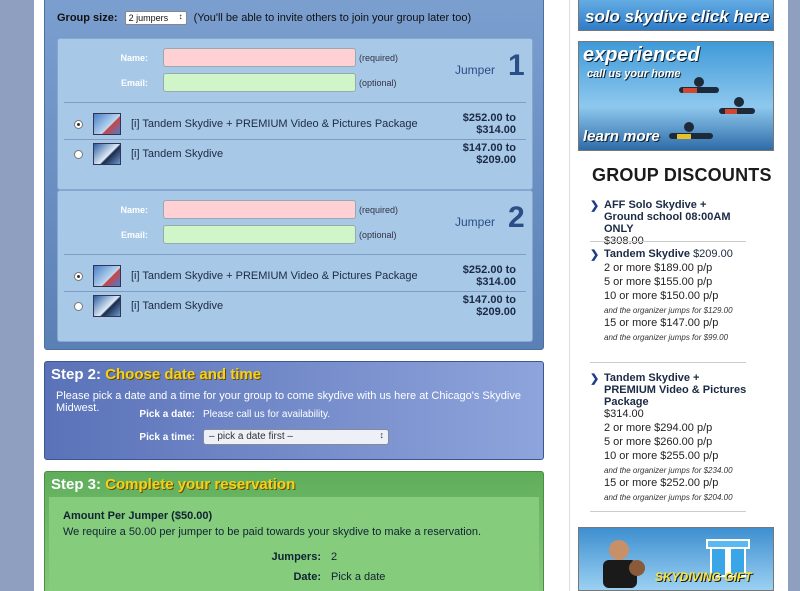 Image resolution: width=800 pixels, height=591 pixels. I want to click on step3-heading: Step 3: Complete your reservation, so click(173, 484).